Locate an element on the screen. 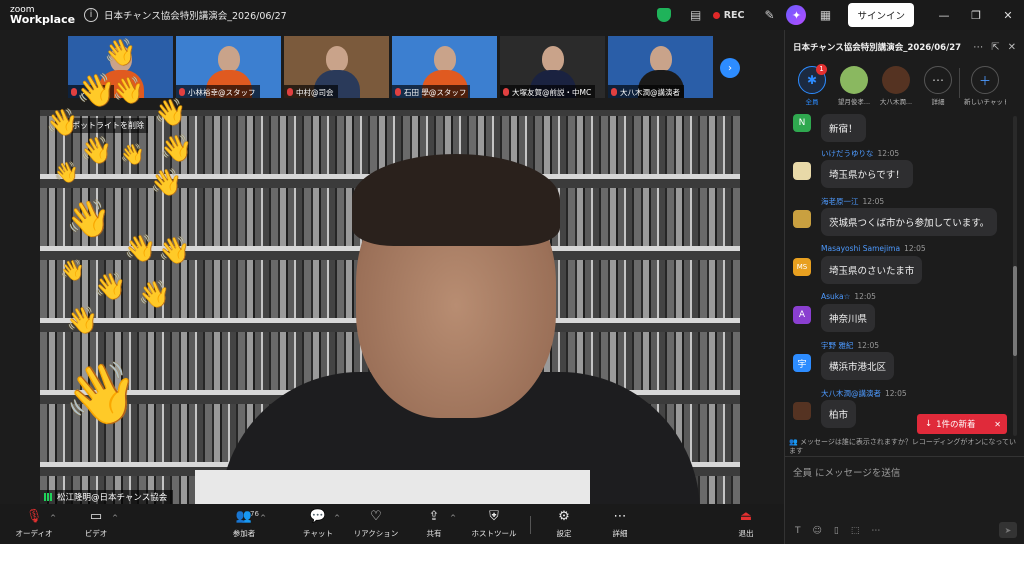 This screenshot has height=576, width=1024. message-meta: Asuka☆ 12:05 is located at coordinates (848, 296).